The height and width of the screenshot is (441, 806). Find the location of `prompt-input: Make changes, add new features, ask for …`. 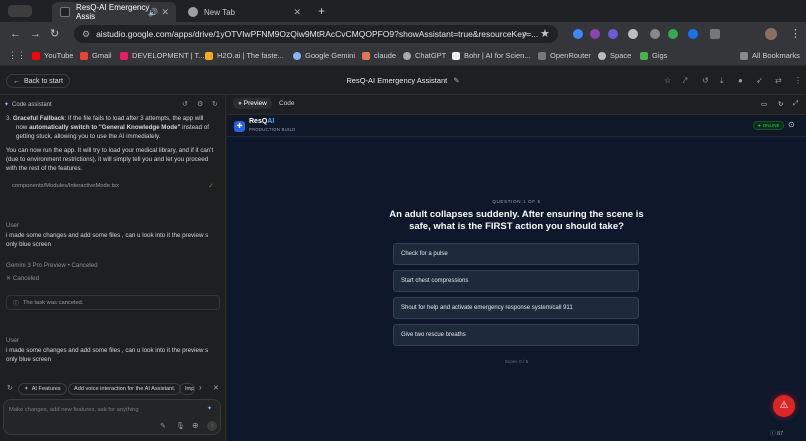

prompt-input: Make changes, add new features, ask for … is located at coordinates (74, 410).